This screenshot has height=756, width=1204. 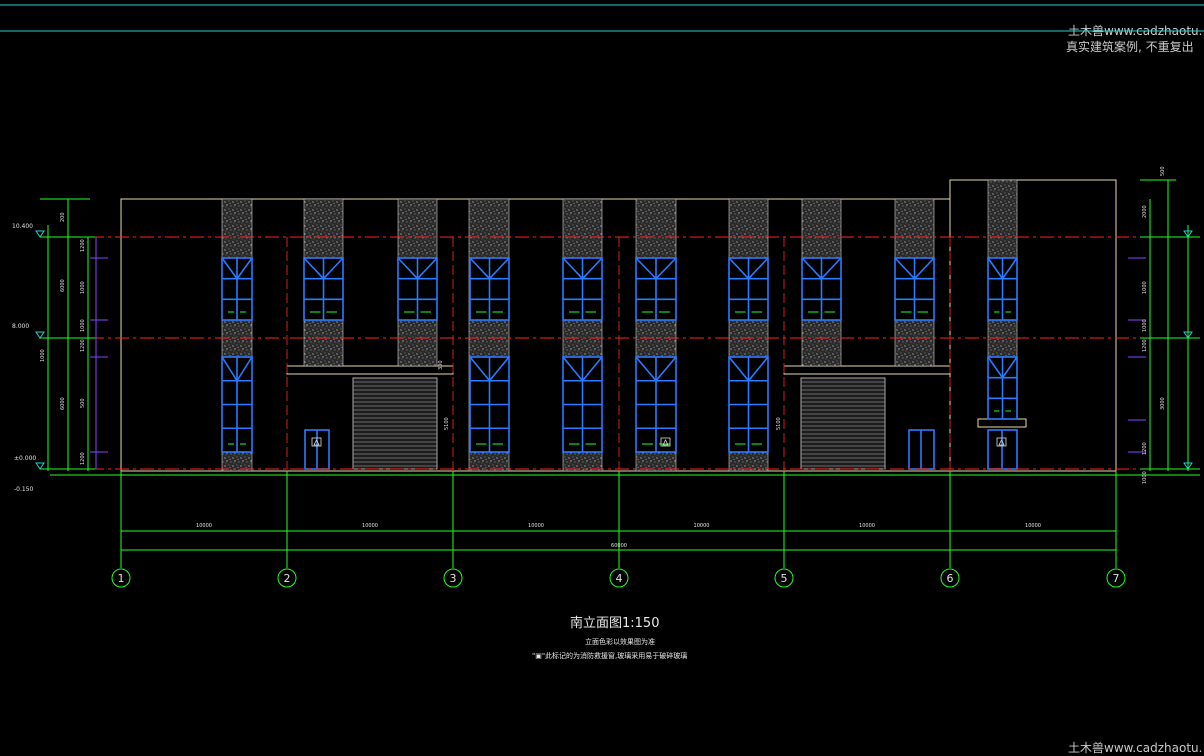 What do you see at coordinates (83, 458) in the screenshot?
I see `dim-left-inner-6: 1200` at bounding box center [83, 458].